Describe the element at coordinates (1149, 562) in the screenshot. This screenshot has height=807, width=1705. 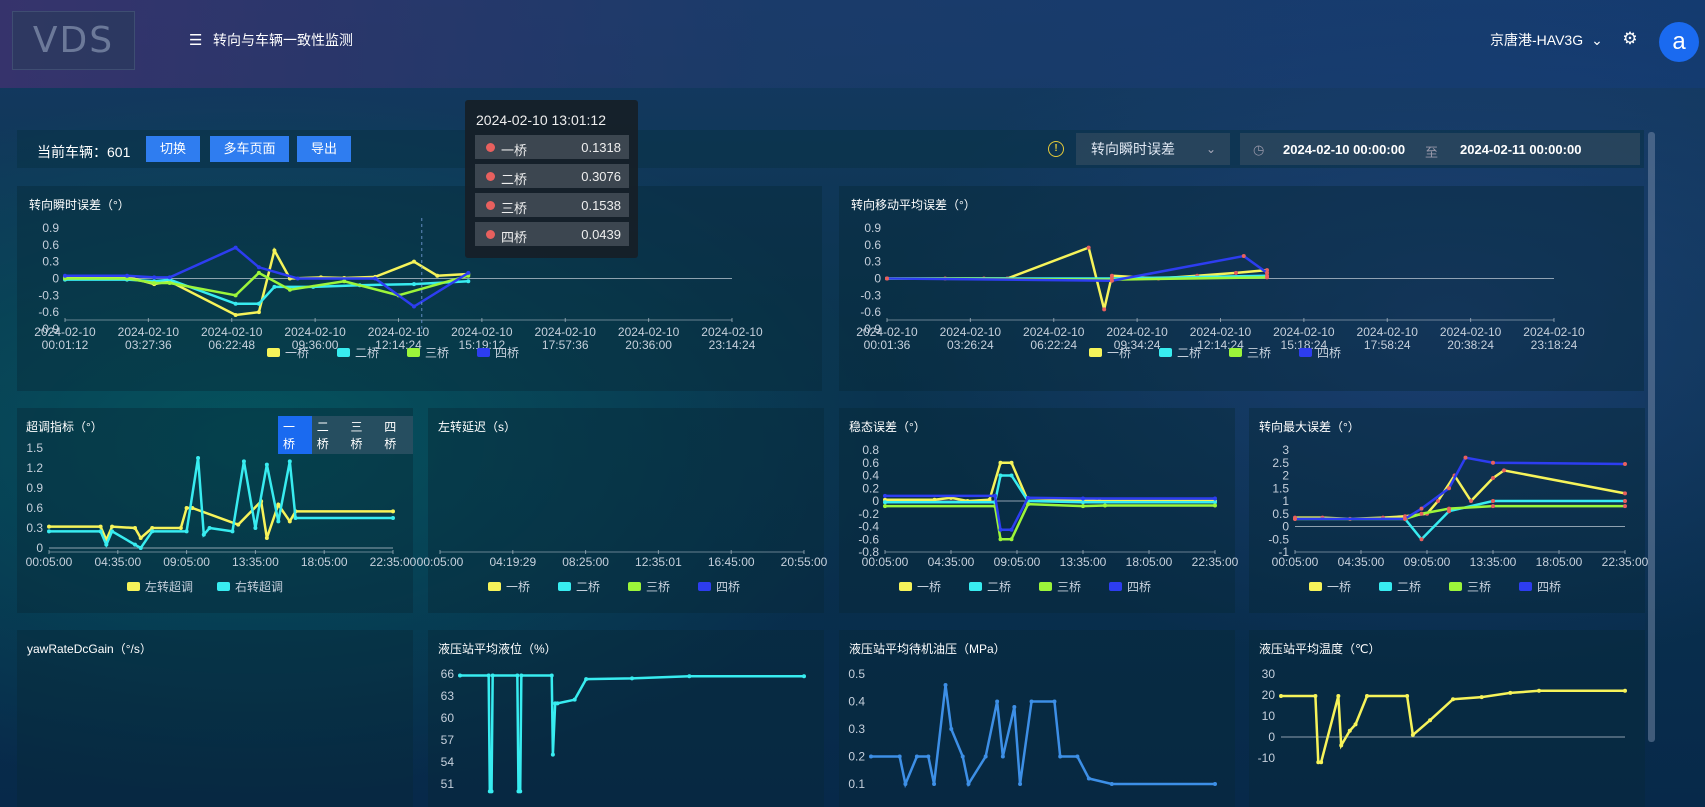
I see `x-tick-label: 18:05:00` at that location.